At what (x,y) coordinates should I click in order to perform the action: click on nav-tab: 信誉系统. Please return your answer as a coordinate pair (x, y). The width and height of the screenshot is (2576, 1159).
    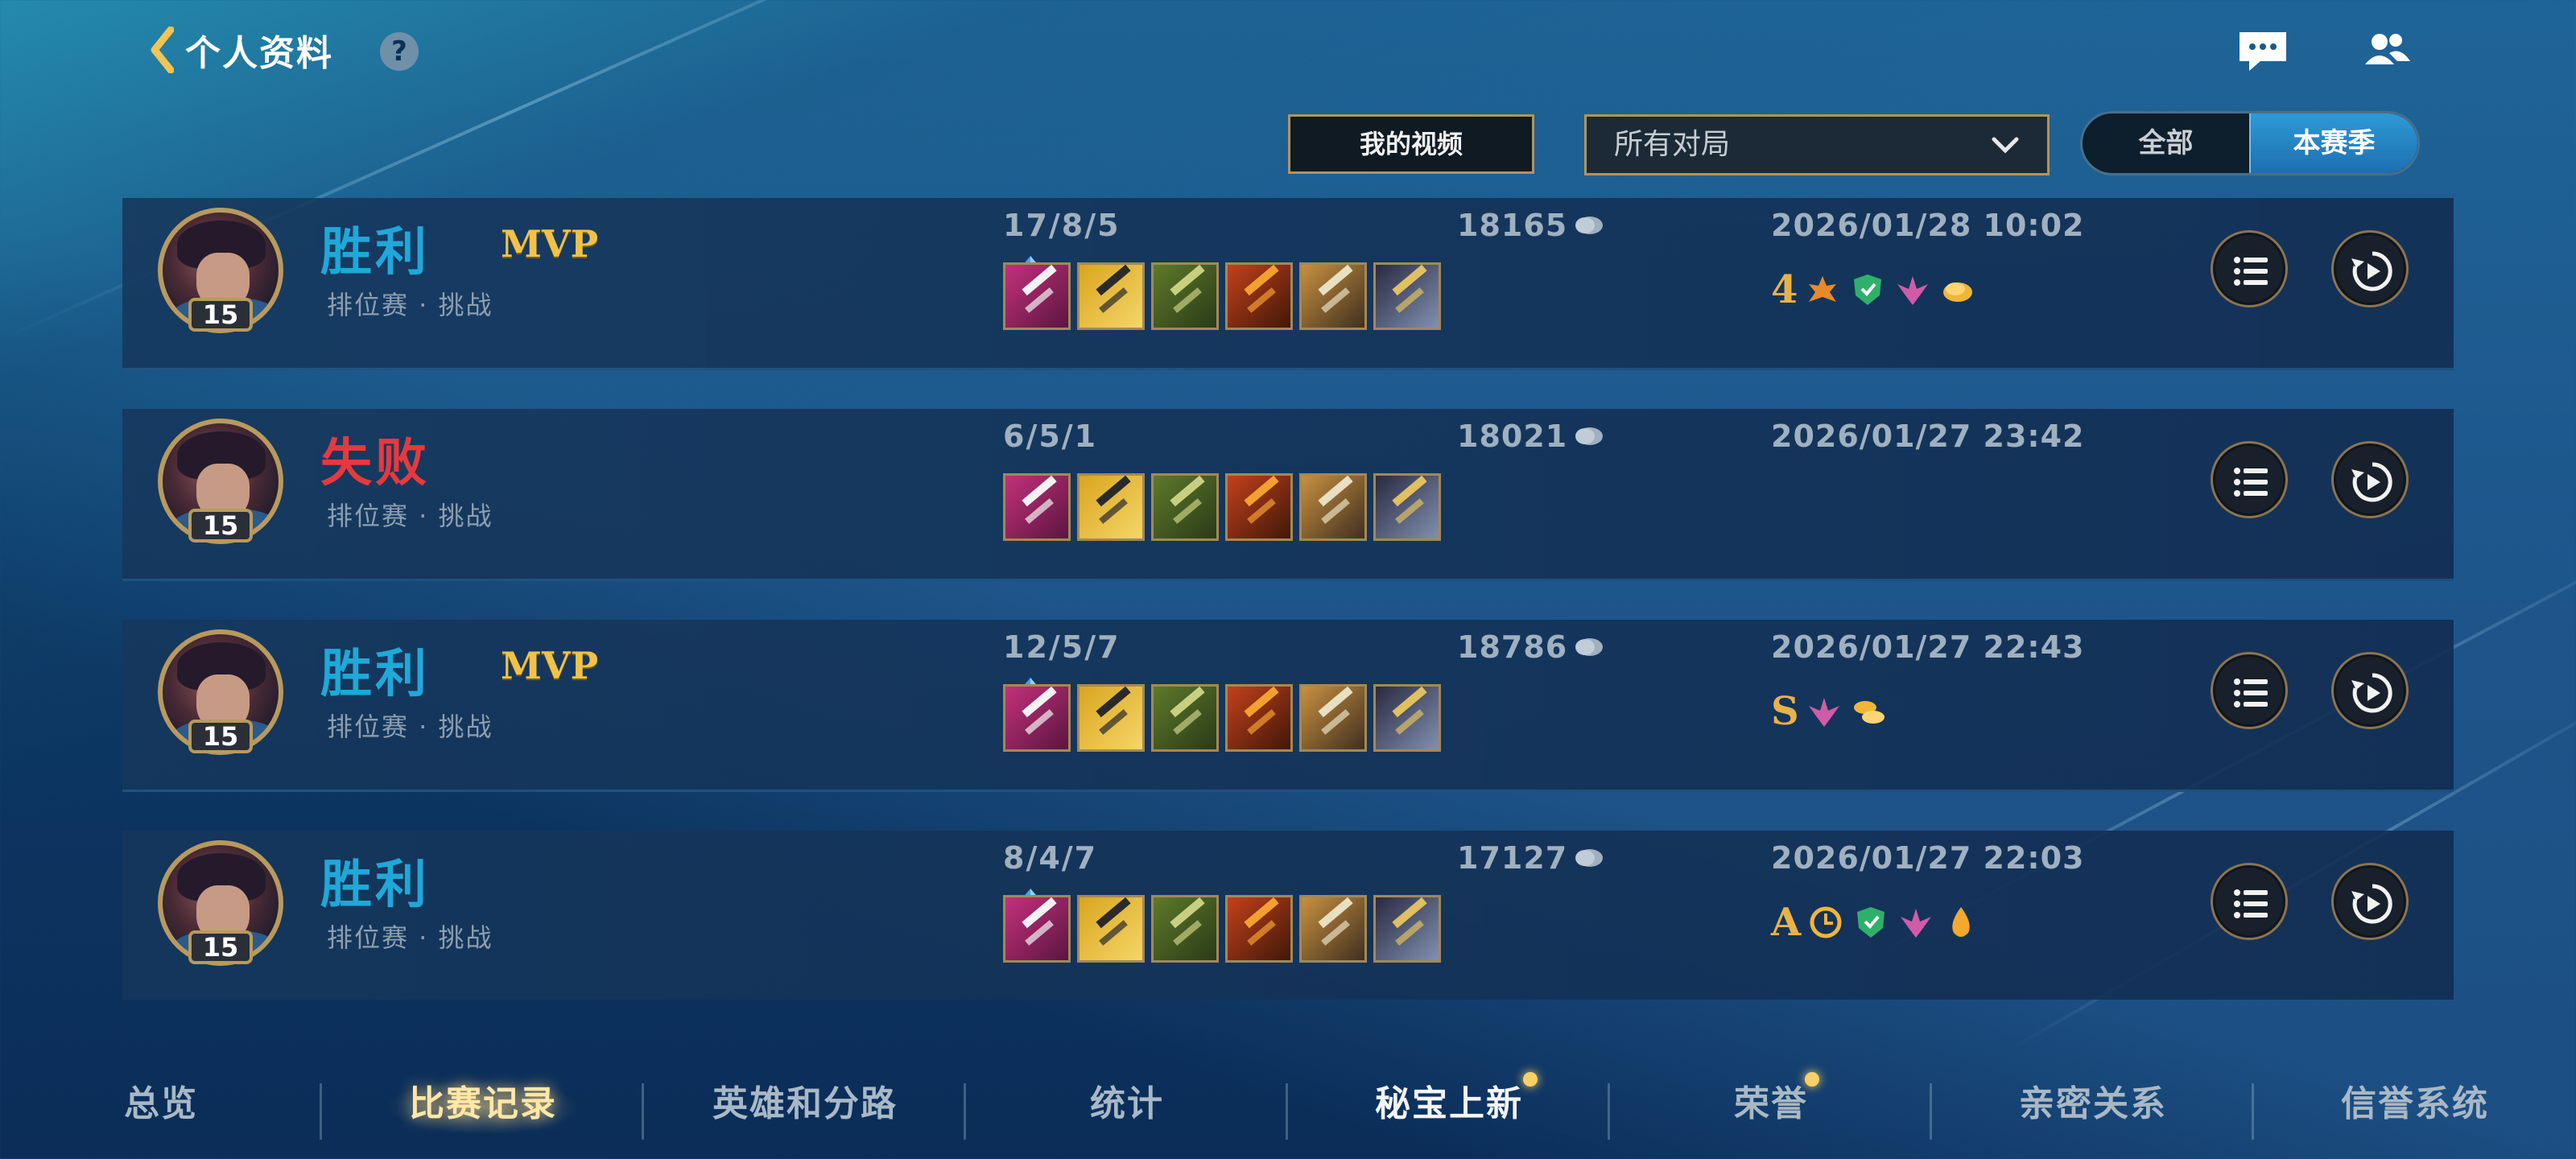
    Looking at the image, I should click on (2415, 1102).